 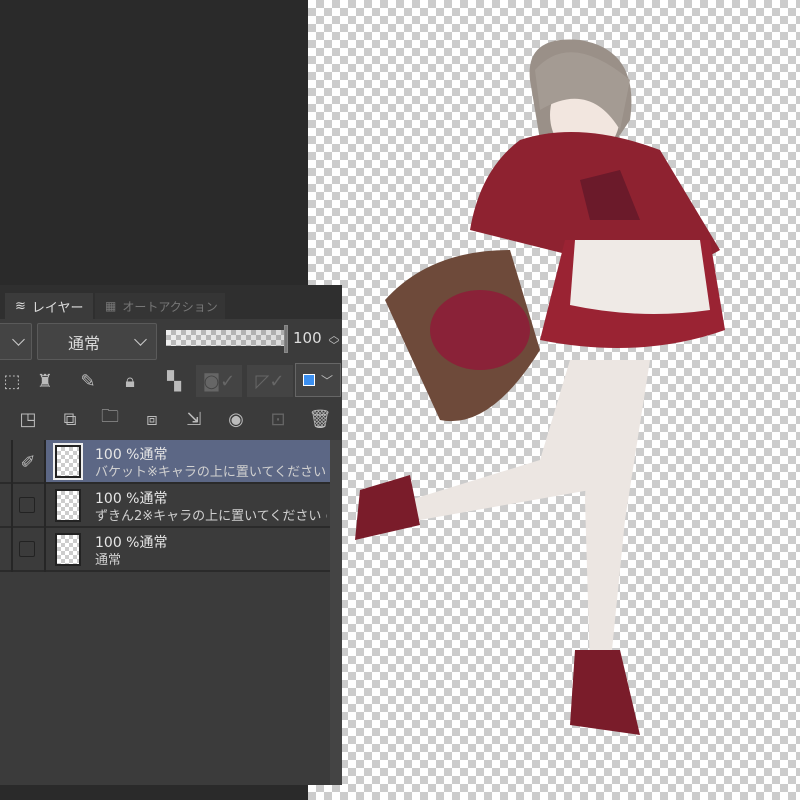 I want to click on layer-name: ずきん2※キャラの上に置いてください のコピー, so click(x=211, y=516).